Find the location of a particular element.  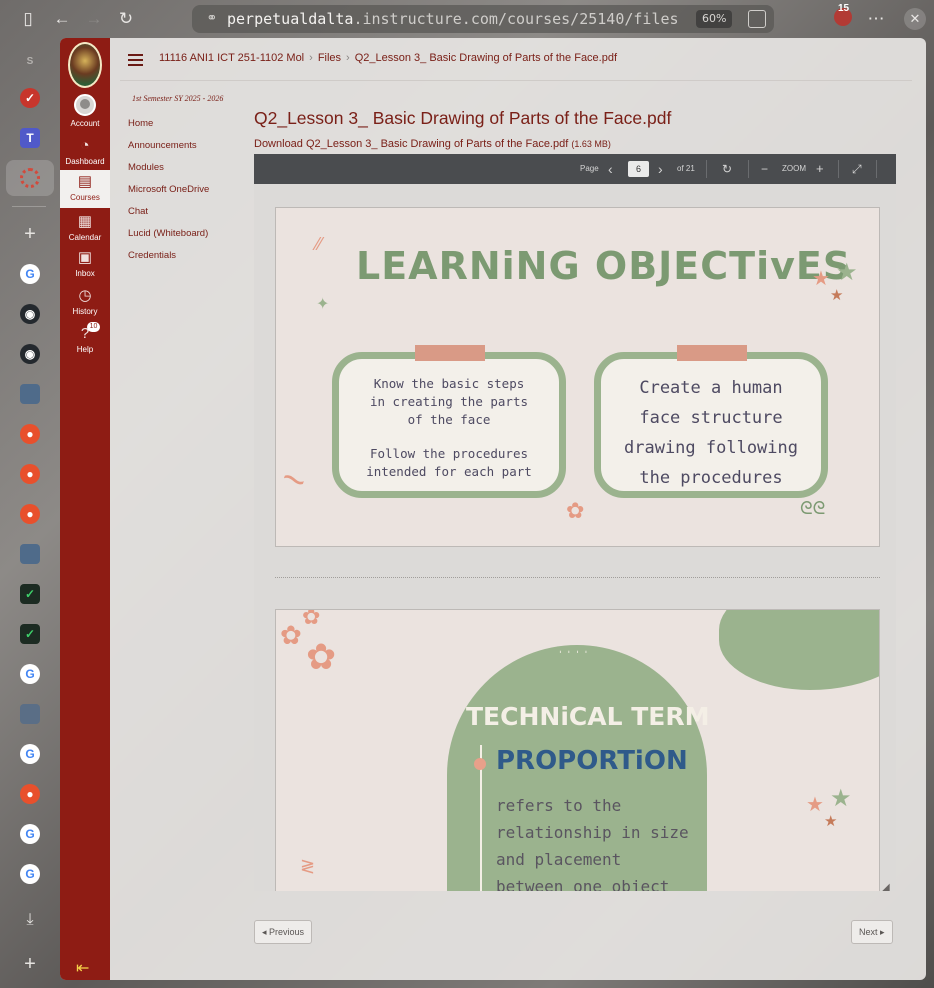

course-nav-modules: Modules is located at coordinates (168, 173).